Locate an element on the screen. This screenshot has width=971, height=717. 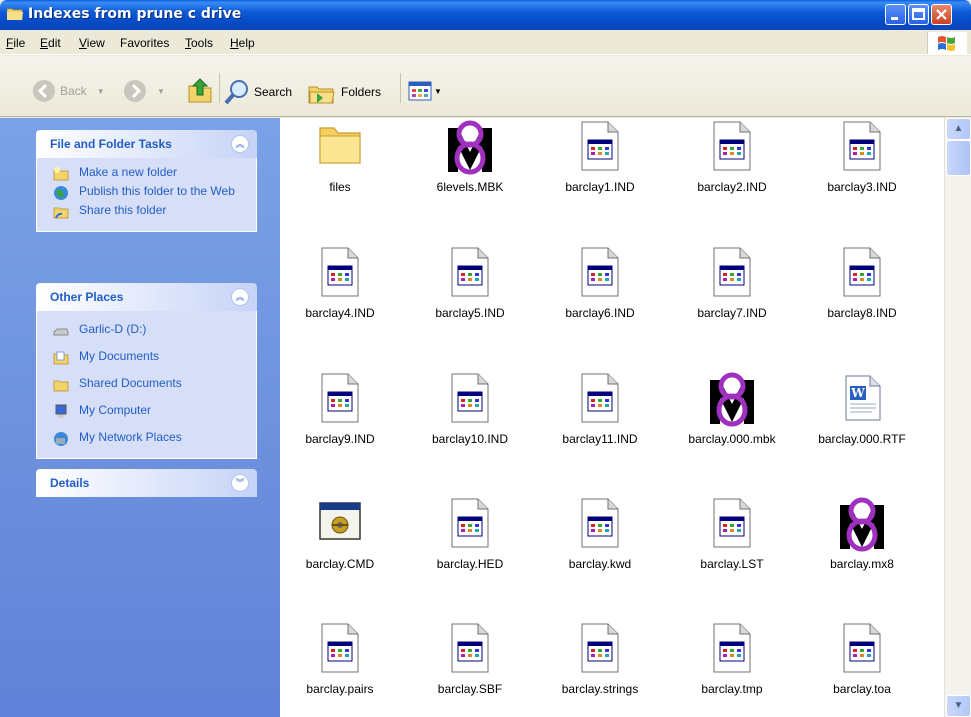
place-label: My Documents is located at coordinates (119, 356).